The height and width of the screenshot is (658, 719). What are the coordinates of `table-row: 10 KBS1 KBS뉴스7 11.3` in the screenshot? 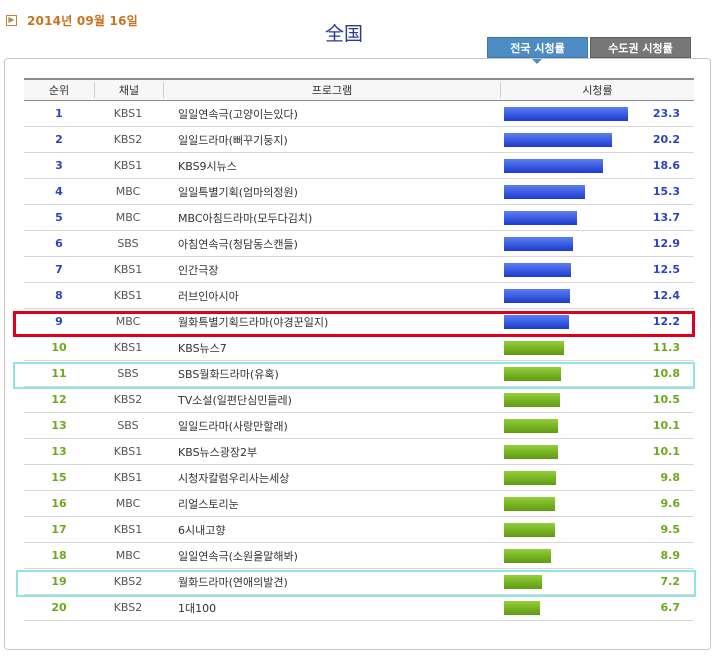 It's located at (359, 348).